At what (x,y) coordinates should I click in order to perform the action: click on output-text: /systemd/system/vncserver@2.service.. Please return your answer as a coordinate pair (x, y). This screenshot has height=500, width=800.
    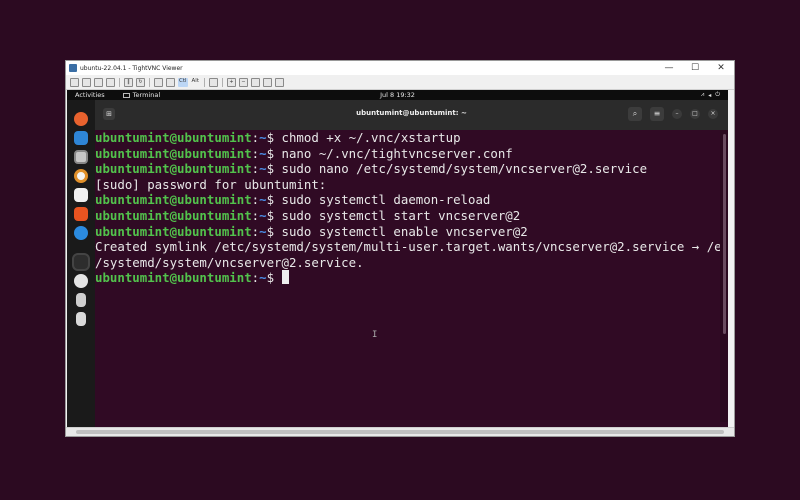
    Looking at the image, I should click on (229, 262).